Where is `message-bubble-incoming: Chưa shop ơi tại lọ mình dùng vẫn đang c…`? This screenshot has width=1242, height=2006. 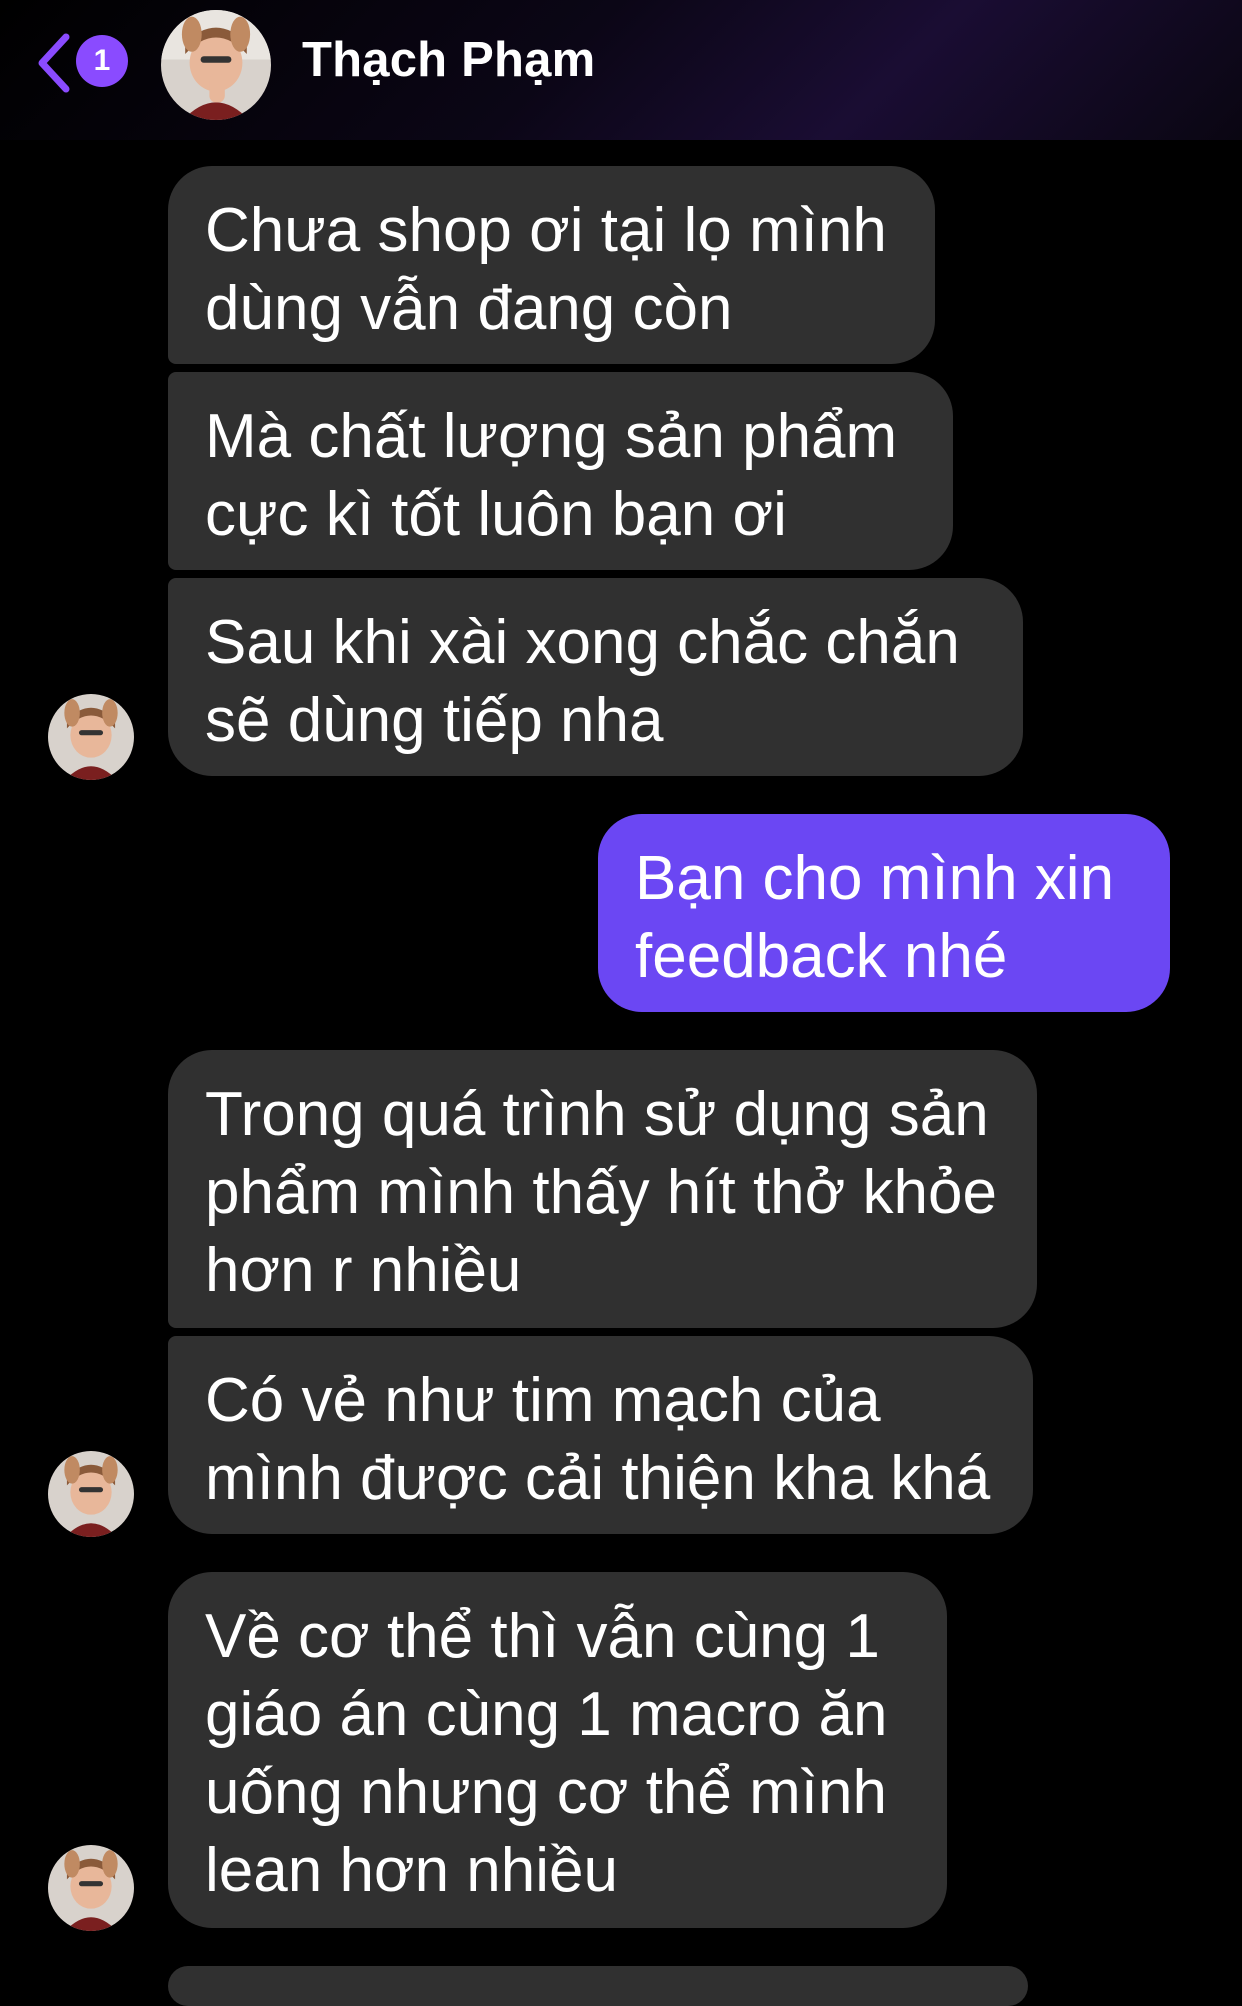 message-bubble-incoming: Chưa shop ơi tại lọ mình dùng vẫn đang c… is located at coordinates (551, 265).